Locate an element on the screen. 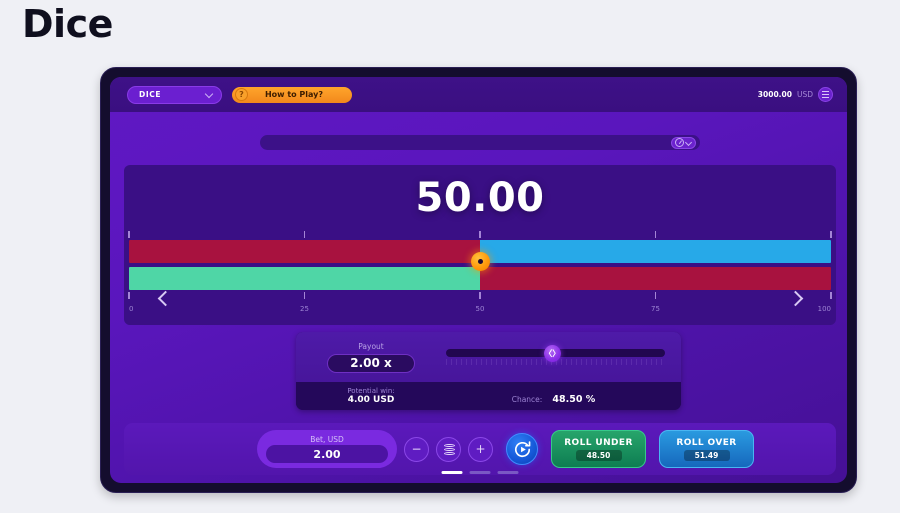 The height and width of the screenshot is (513, 900). roll-under-button: ROLL UNDER 48.50 is located at coordinates (598, 449).